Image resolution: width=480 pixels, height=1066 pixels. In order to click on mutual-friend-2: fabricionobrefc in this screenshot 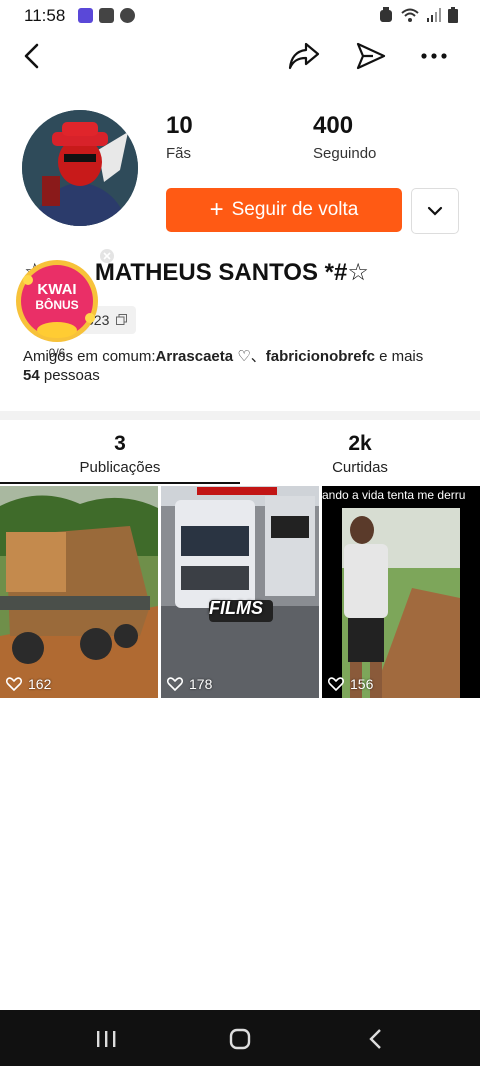, I will do `click(320, 356)`.